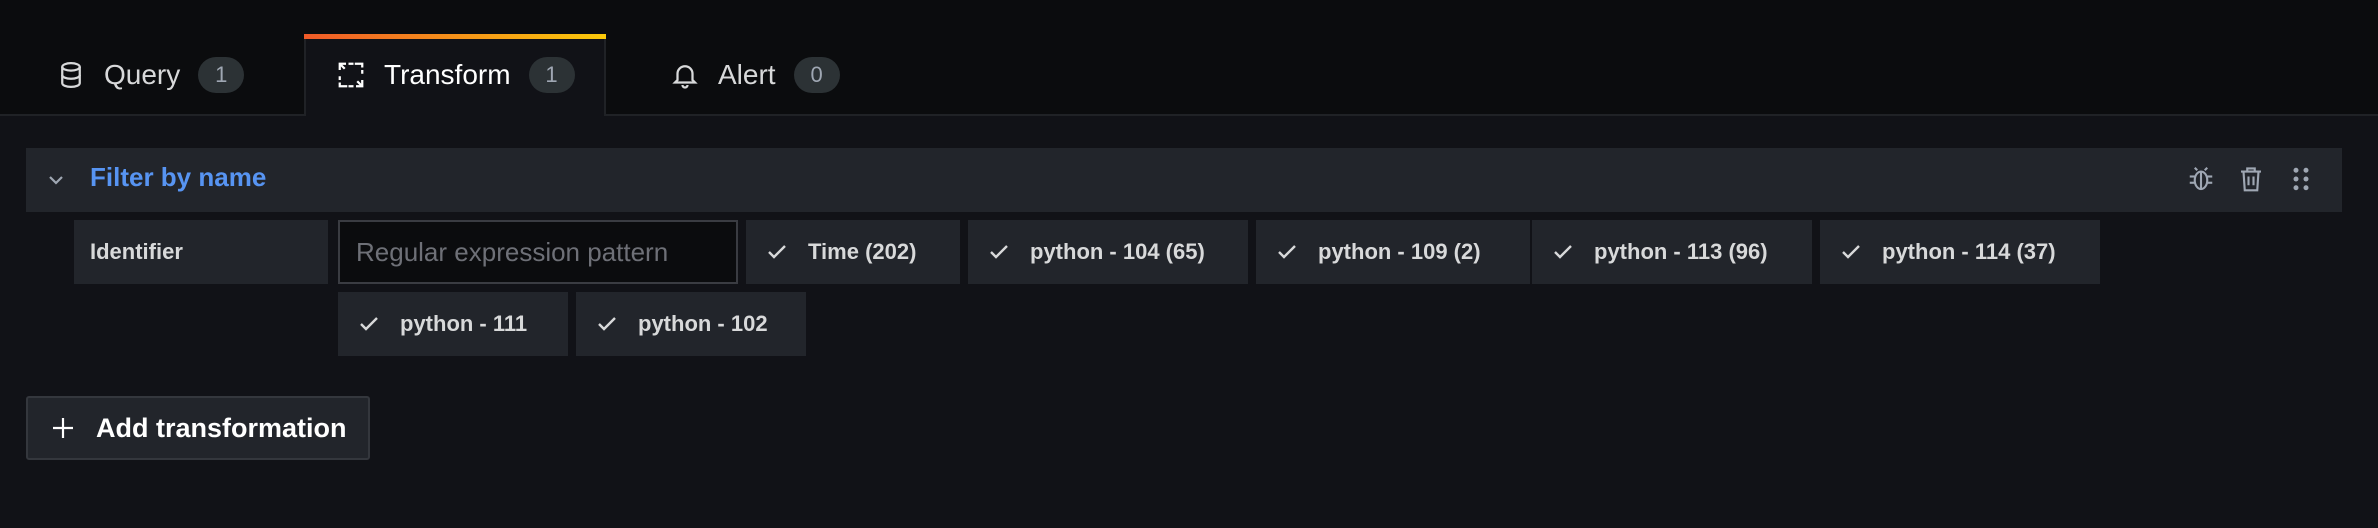 This screenshot has height=528, width=2378. I want to click on field-chip: Time (202), so click(853, 252).